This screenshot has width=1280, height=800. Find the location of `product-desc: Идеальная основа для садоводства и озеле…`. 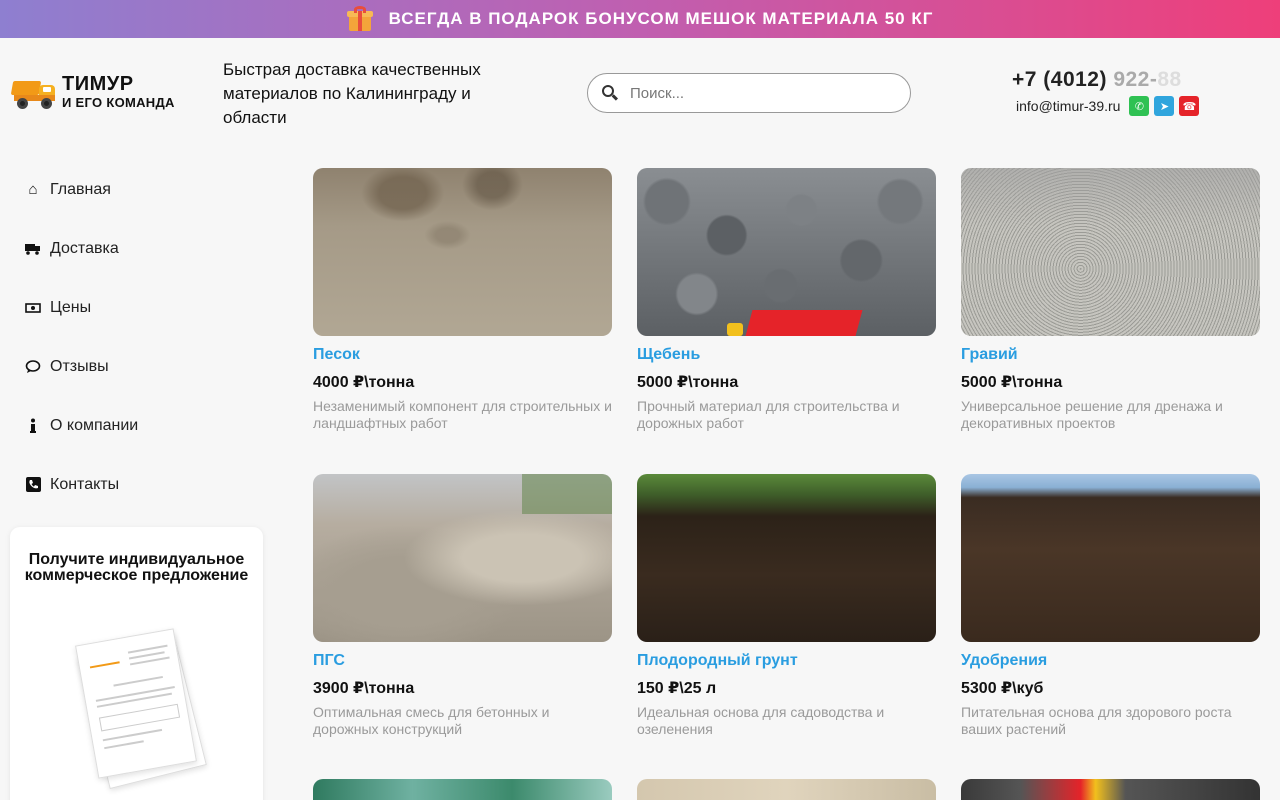

product-desc: Идеальная основа для садоводства и озеле… is located at coordinates (761, 720).